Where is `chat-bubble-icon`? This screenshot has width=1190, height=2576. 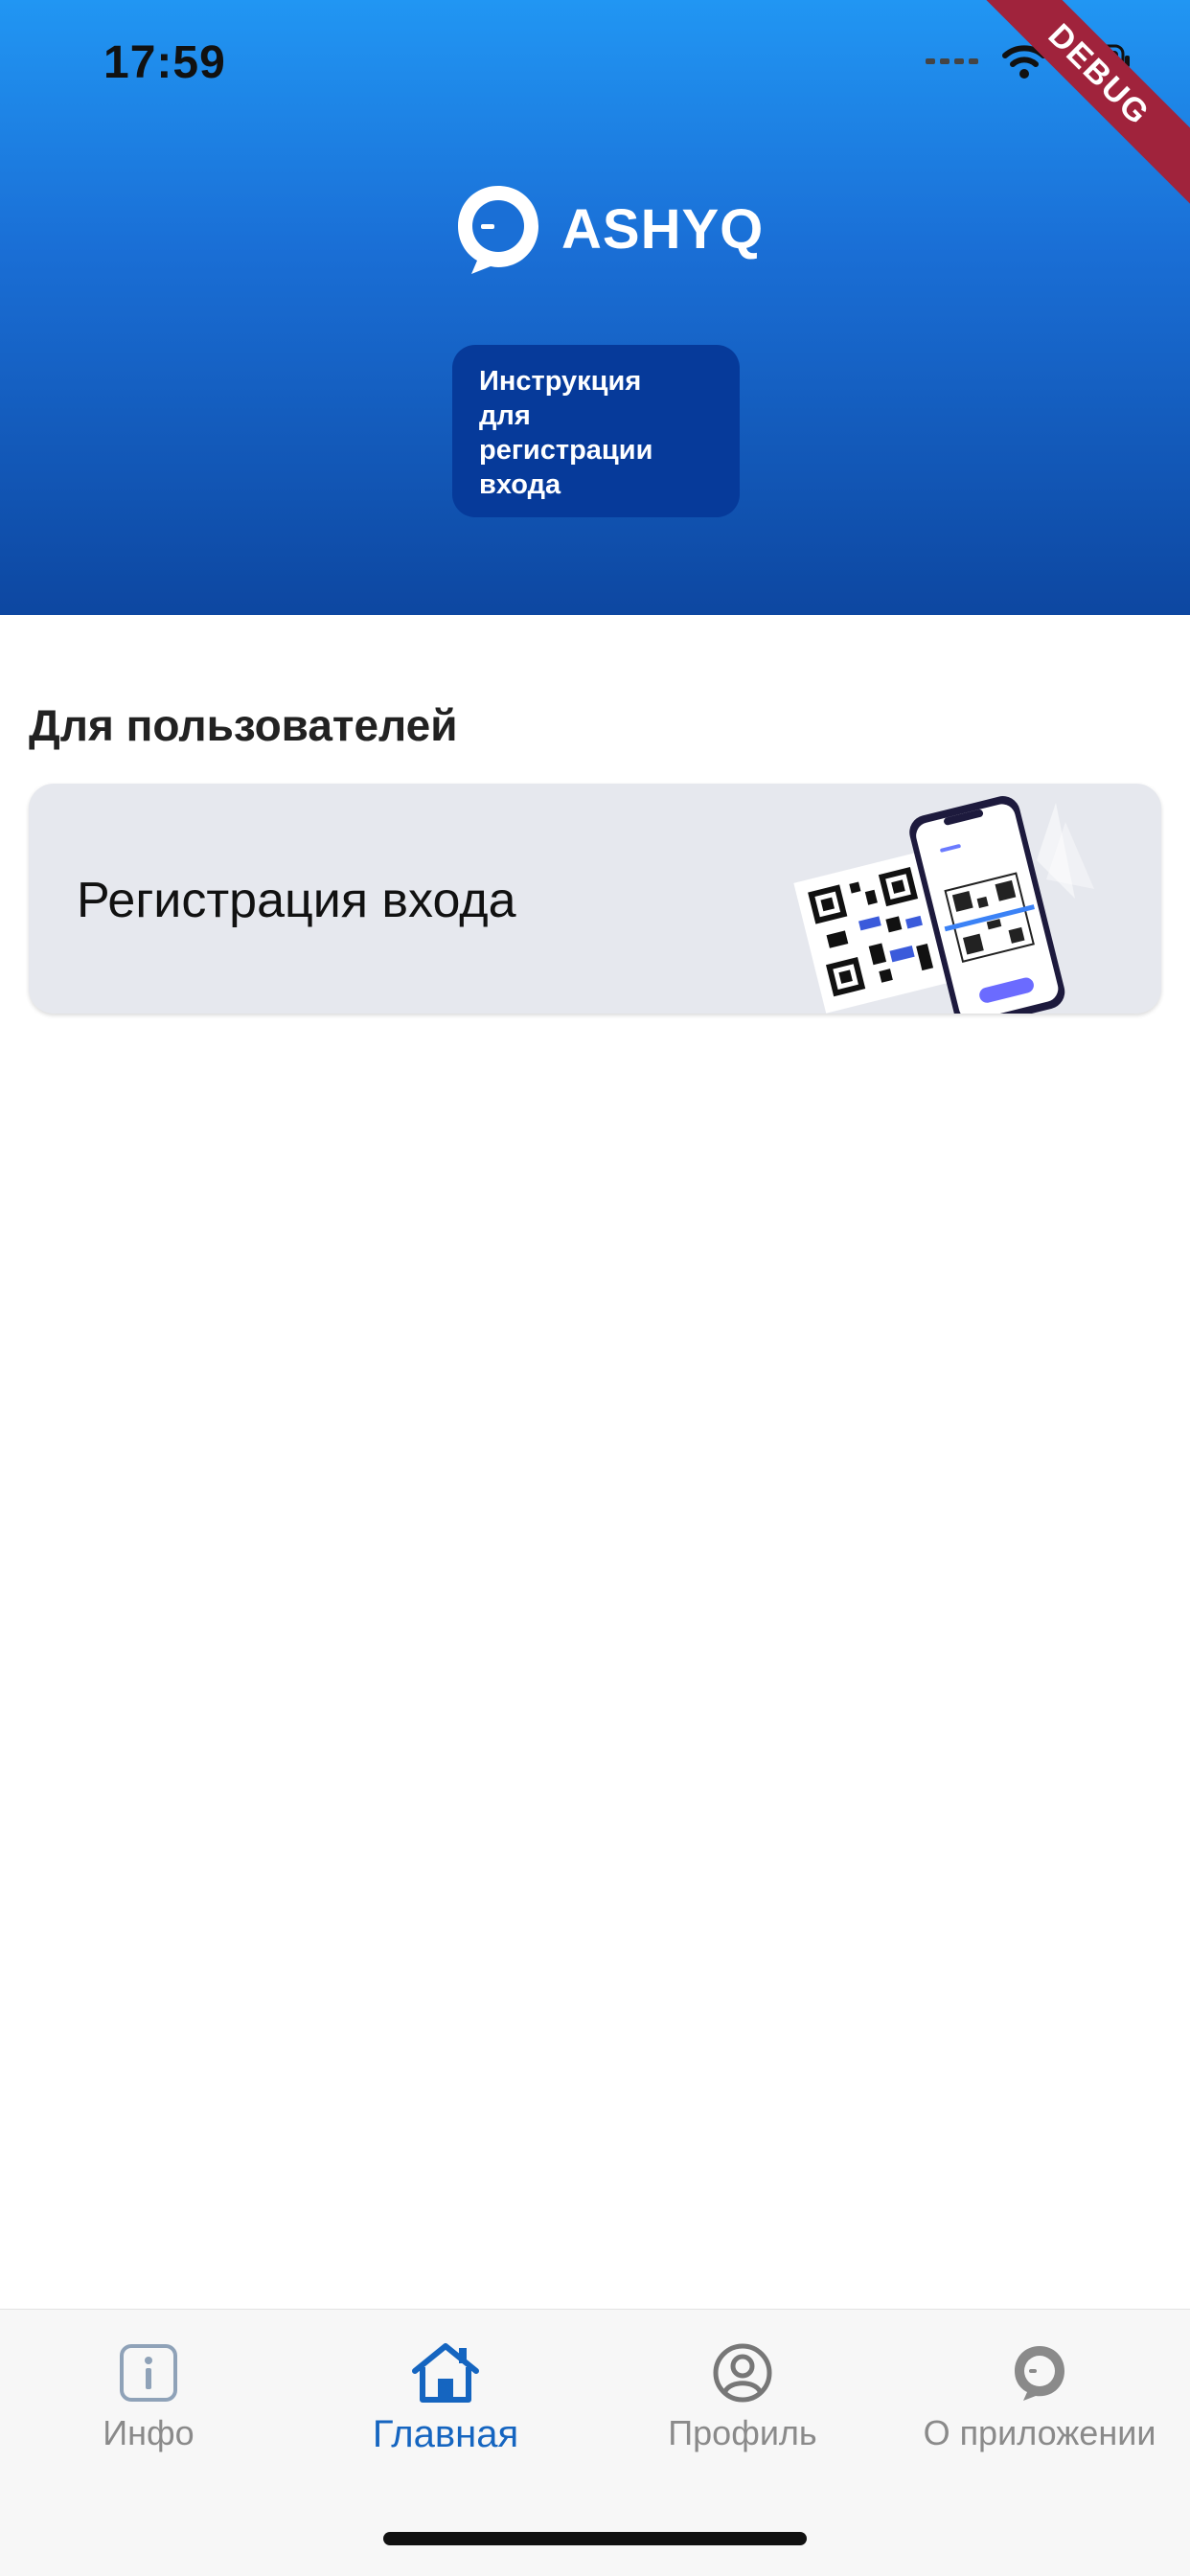
chat-bubble-icon is located at coordinates (1039, 2373).